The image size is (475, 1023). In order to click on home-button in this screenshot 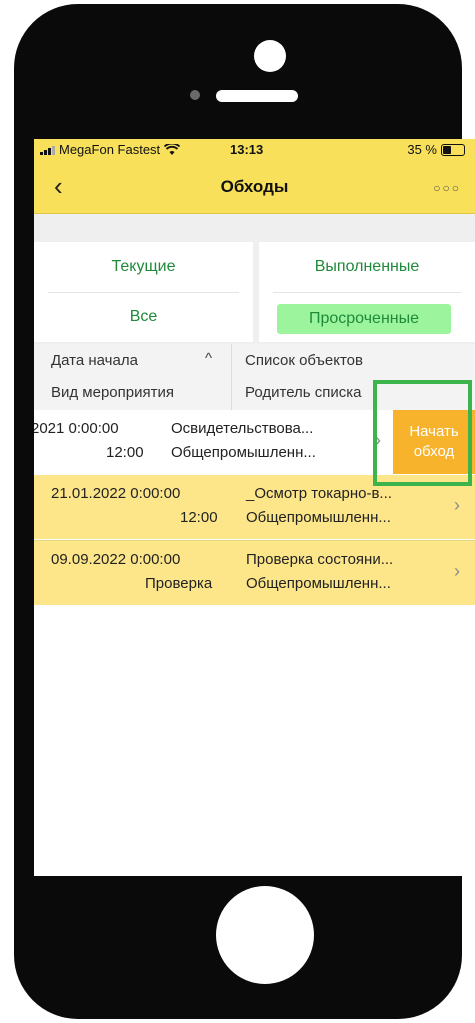, I will do `click(265, 935)`.